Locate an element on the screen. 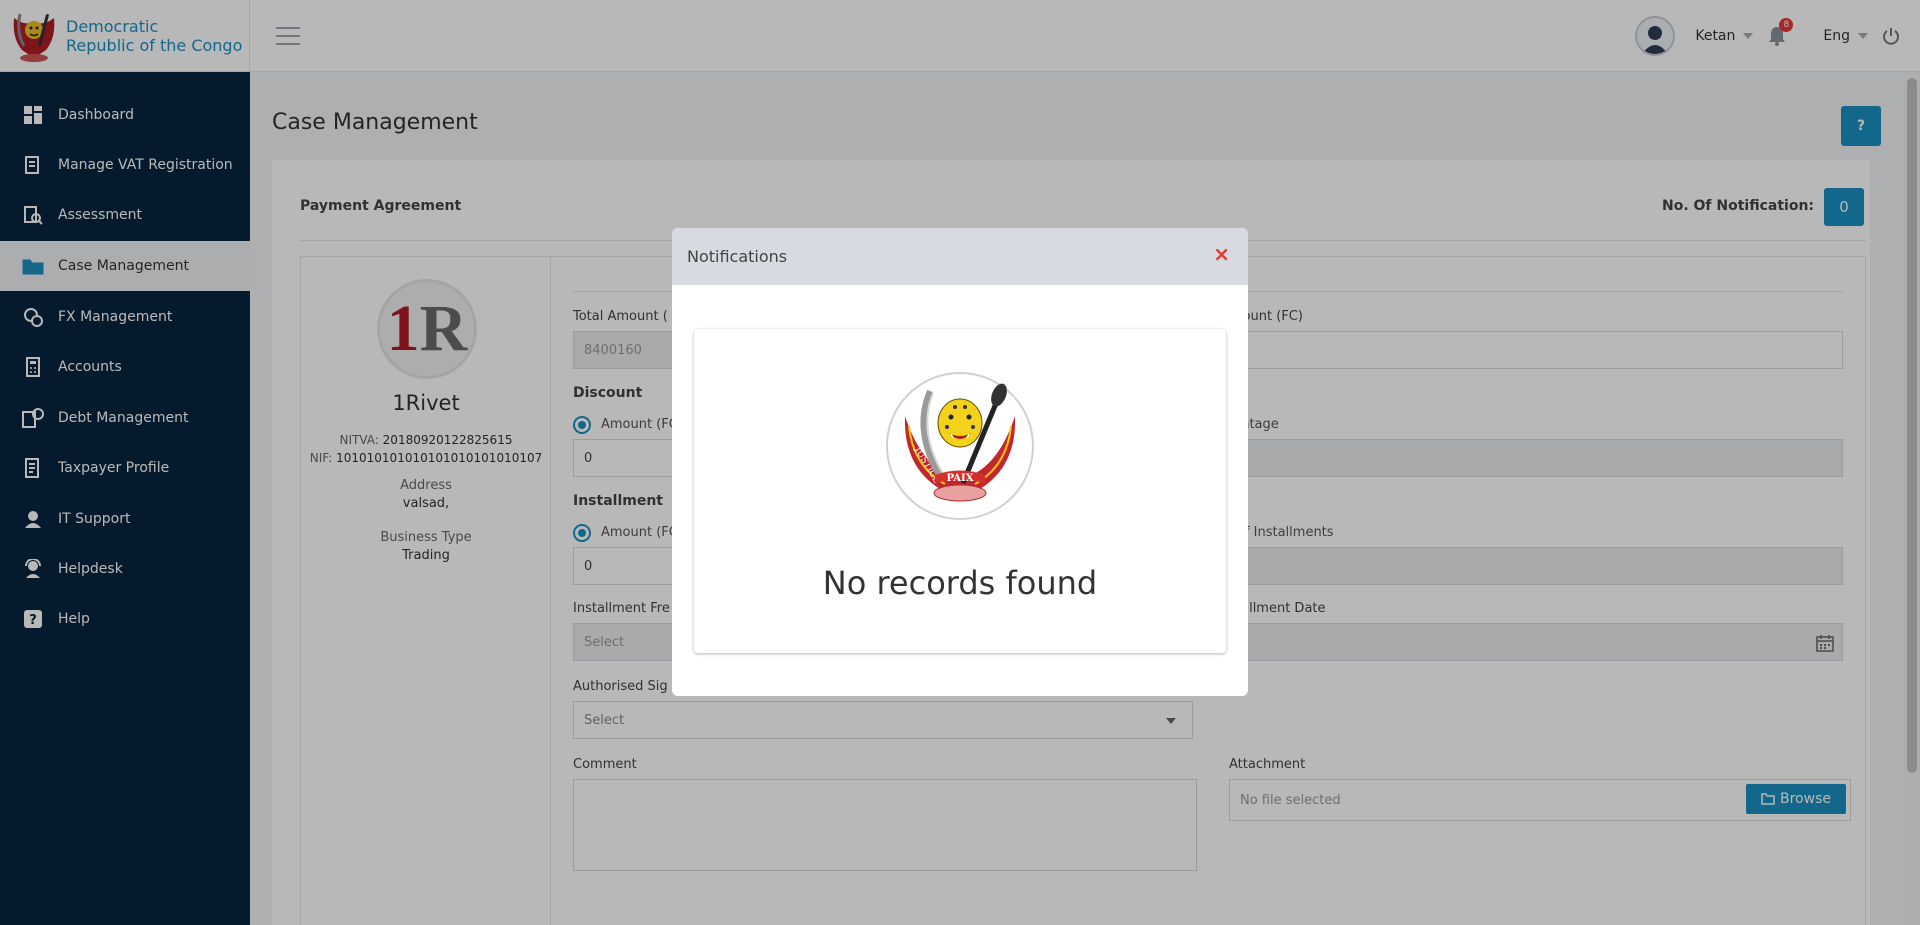 The image size is (1920, 925). emblem-image: JUSTICE TRAVAIL PAIX is located at coordinates (960, 446).